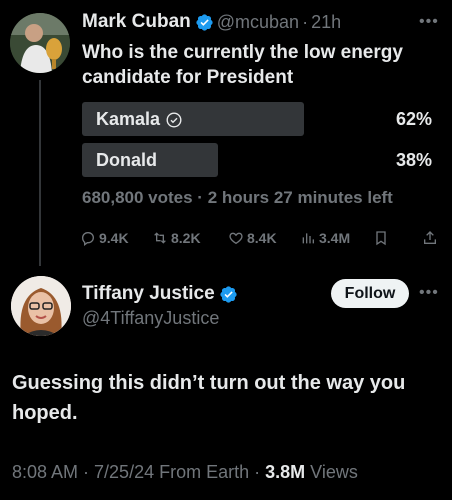 This screenshot has width=452, height=500. Describe the element at coordinates (126, 160) in the screenshot. I see `poll-option-label: Donald` at that location.